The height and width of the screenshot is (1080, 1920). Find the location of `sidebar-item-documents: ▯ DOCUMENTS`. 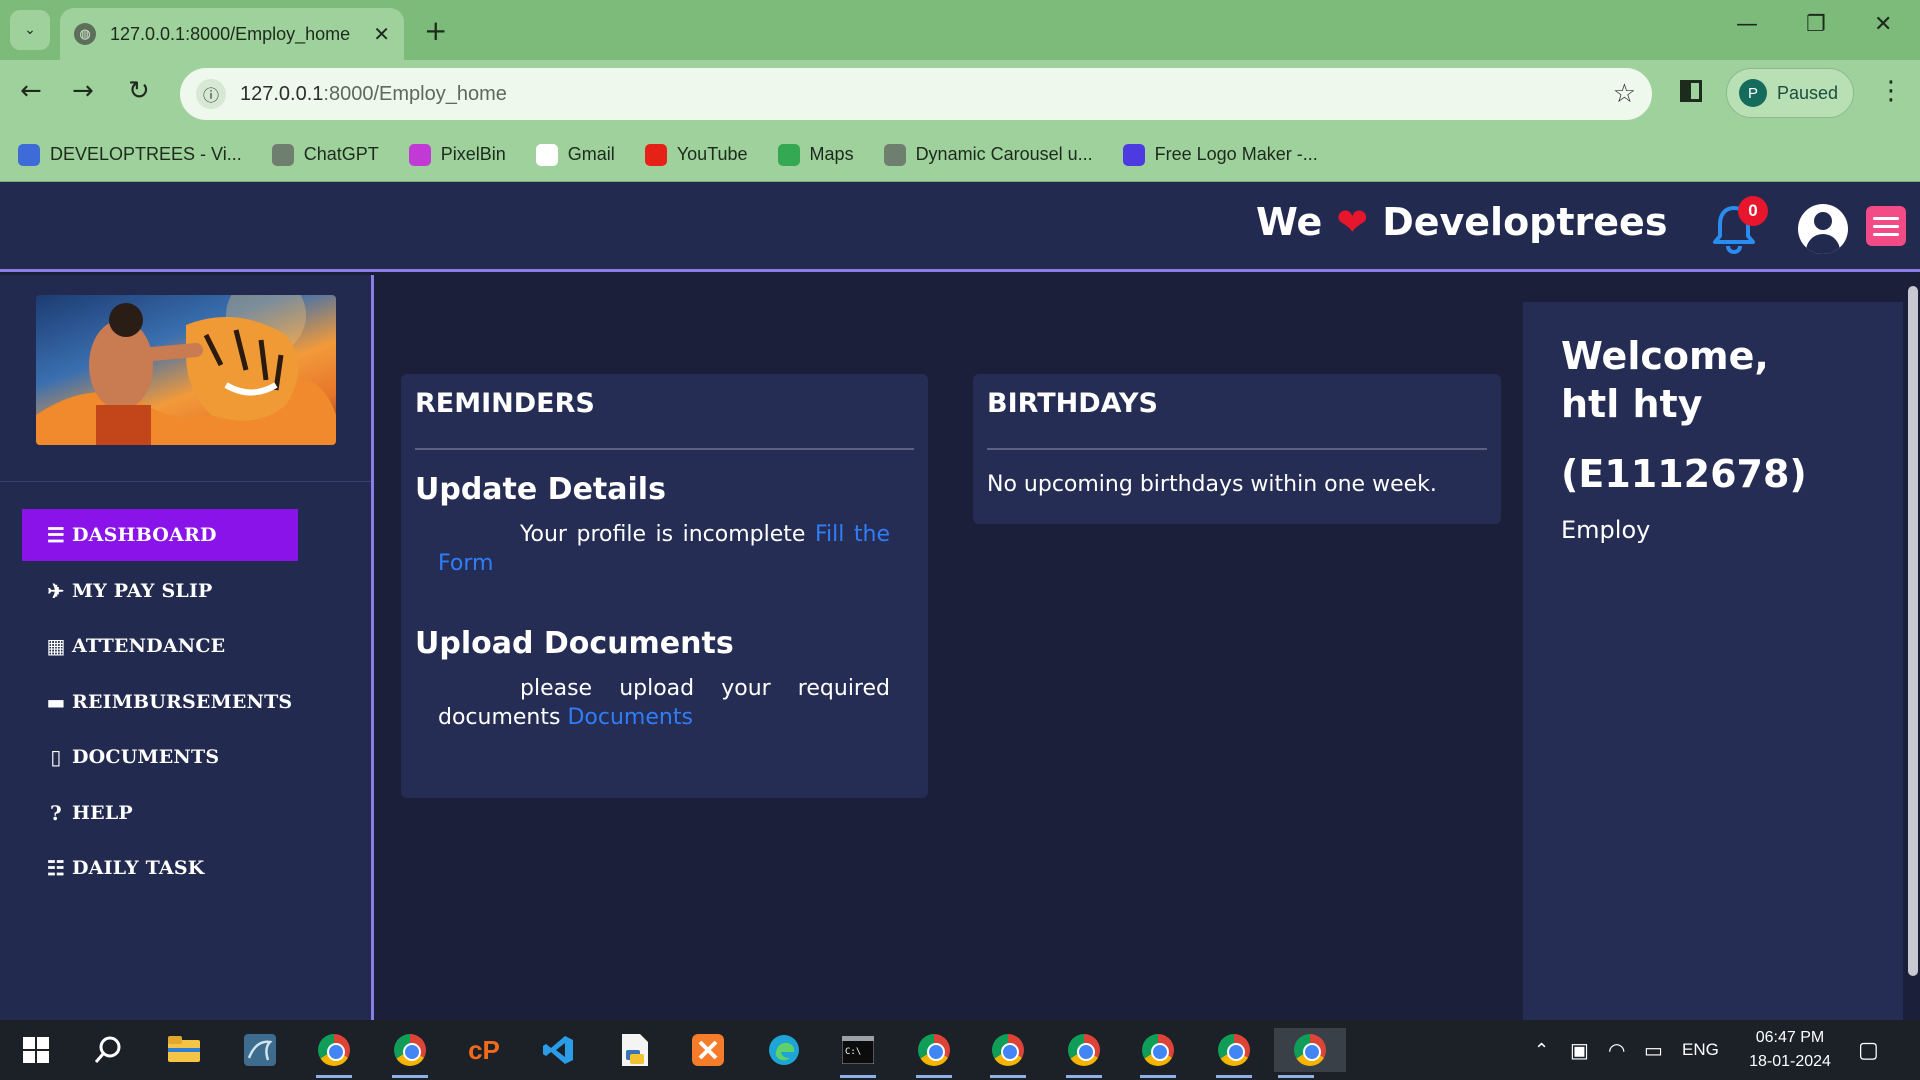

sidebar-item-documents: ▯ DOCUMENTS is located at coordinates (187, 757).